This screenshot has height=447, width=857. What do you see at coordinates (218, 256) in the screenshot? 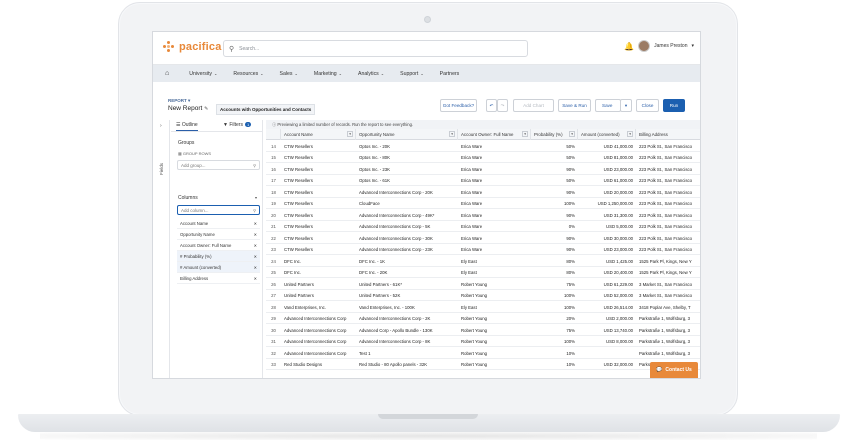
I see `column-item: # Probability (%) ✕` at bounding box center [218, 256].